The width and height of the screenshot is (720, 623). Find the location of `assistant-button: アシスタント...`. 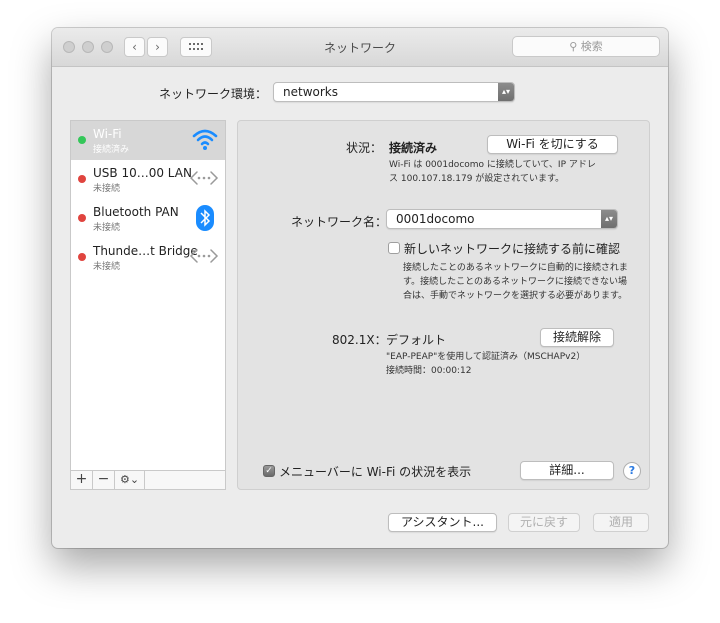

assistant-button: アシスタント... is located at coordinates (442, 522).